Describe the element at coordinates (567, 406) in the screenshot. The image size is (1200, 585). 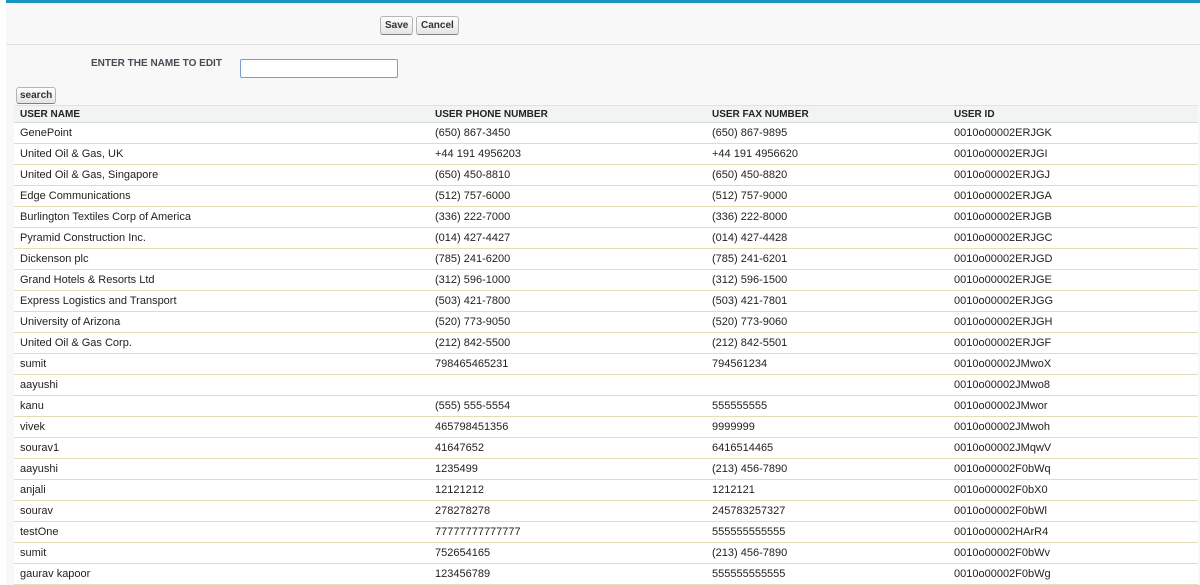
I see `cell-user-phone: (555) 555-5554` at that location.